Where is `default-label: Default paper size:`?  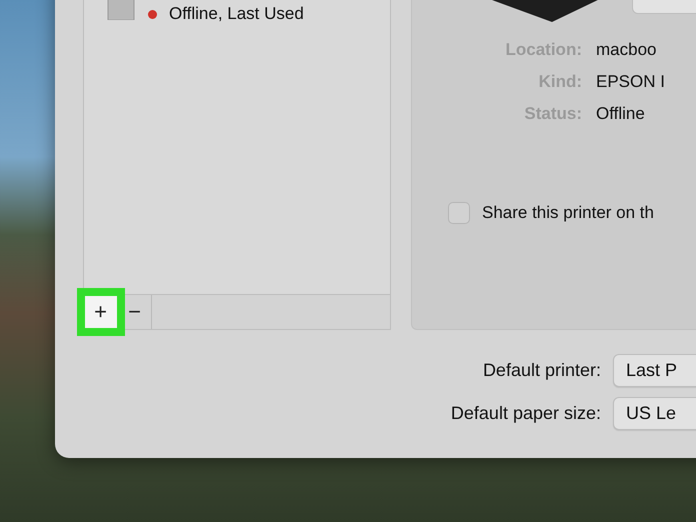
default-label: Default paper size: is located at coordinates (525, 413).